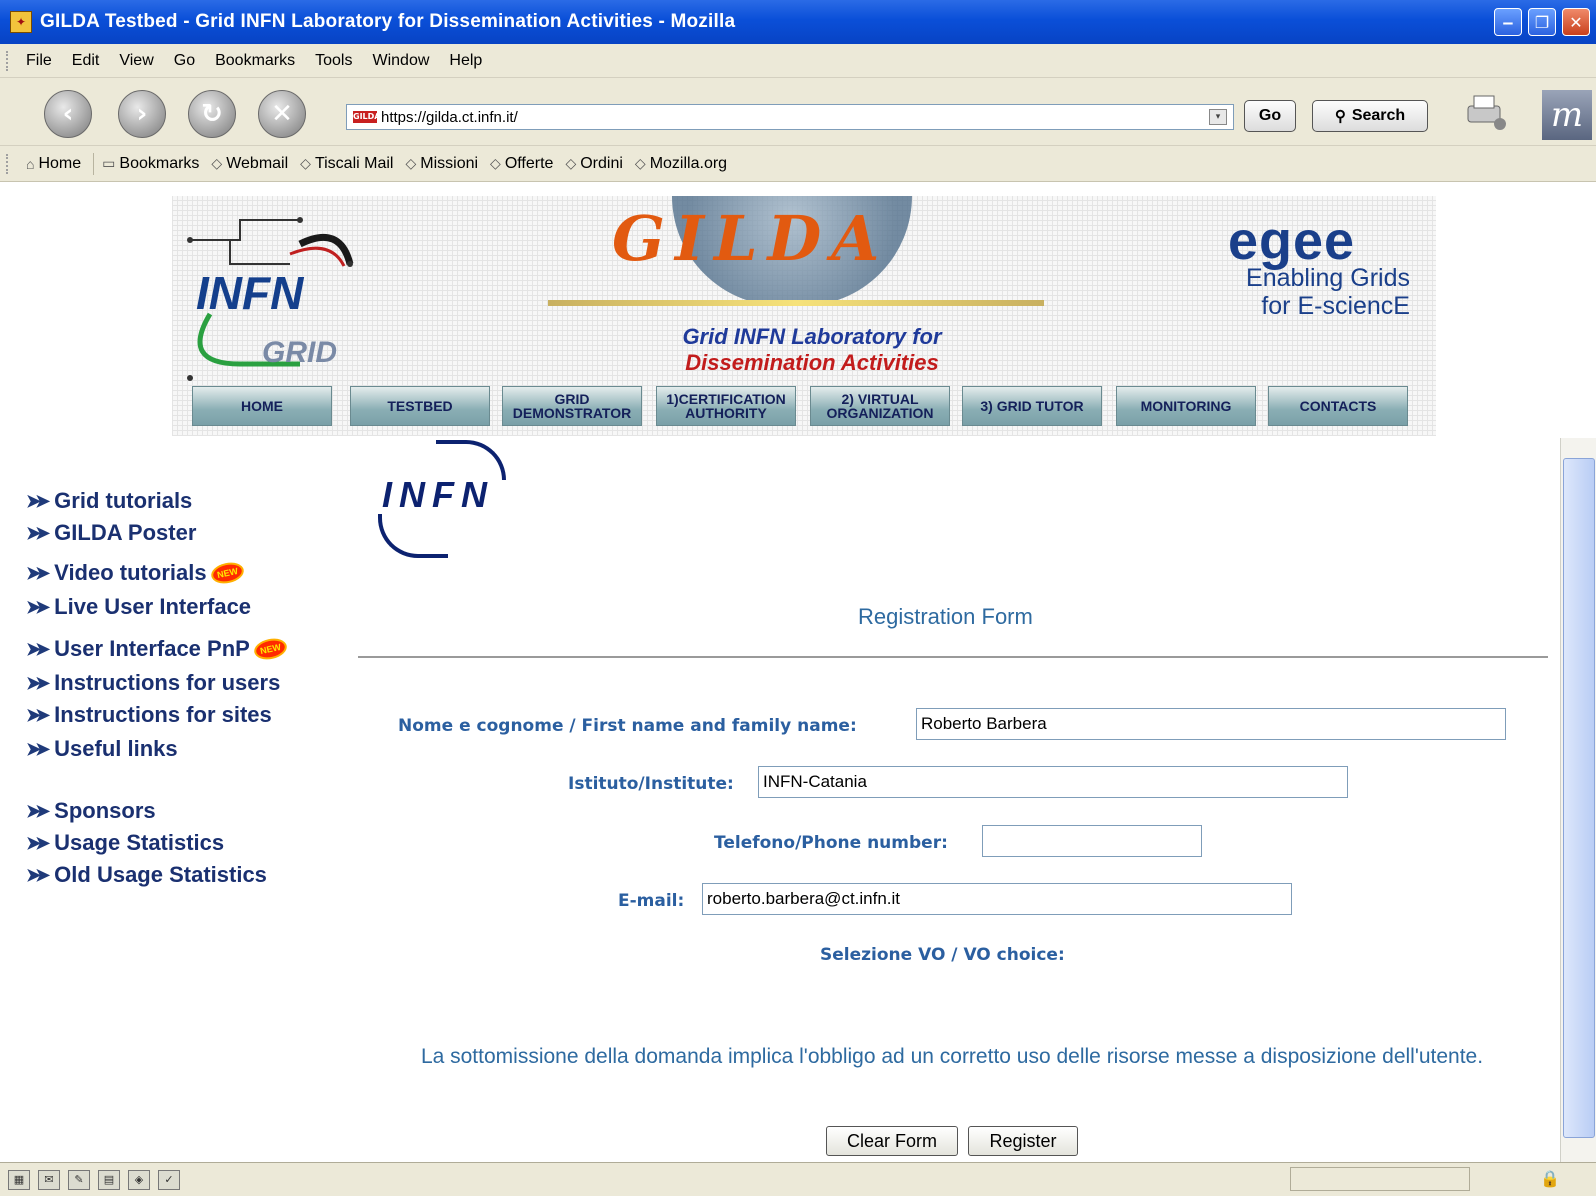  I want to click on menu-bookmarks: Bookmarks, so click(255, 61).